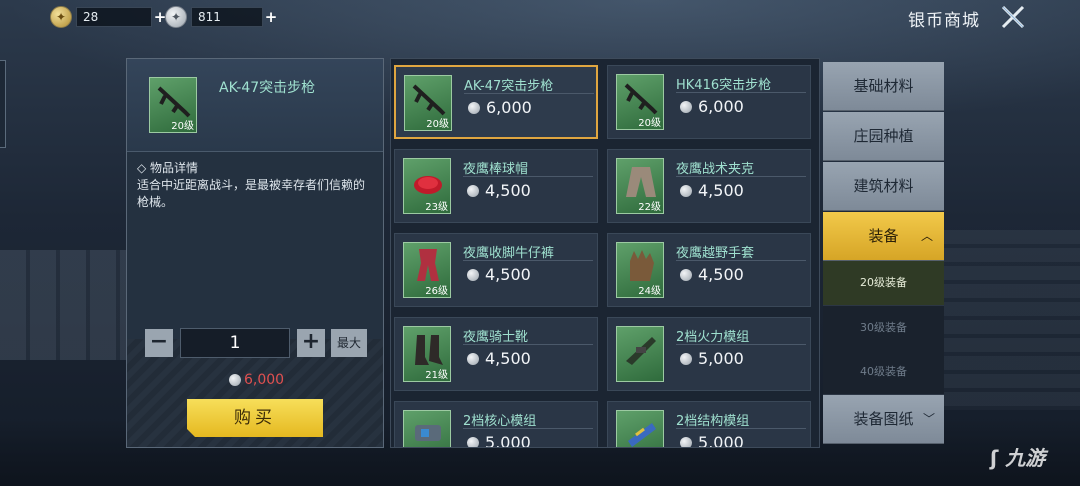 The width and height of the screenshot is (1080, 486). I want to click on pants-icon, so click(428, 265).